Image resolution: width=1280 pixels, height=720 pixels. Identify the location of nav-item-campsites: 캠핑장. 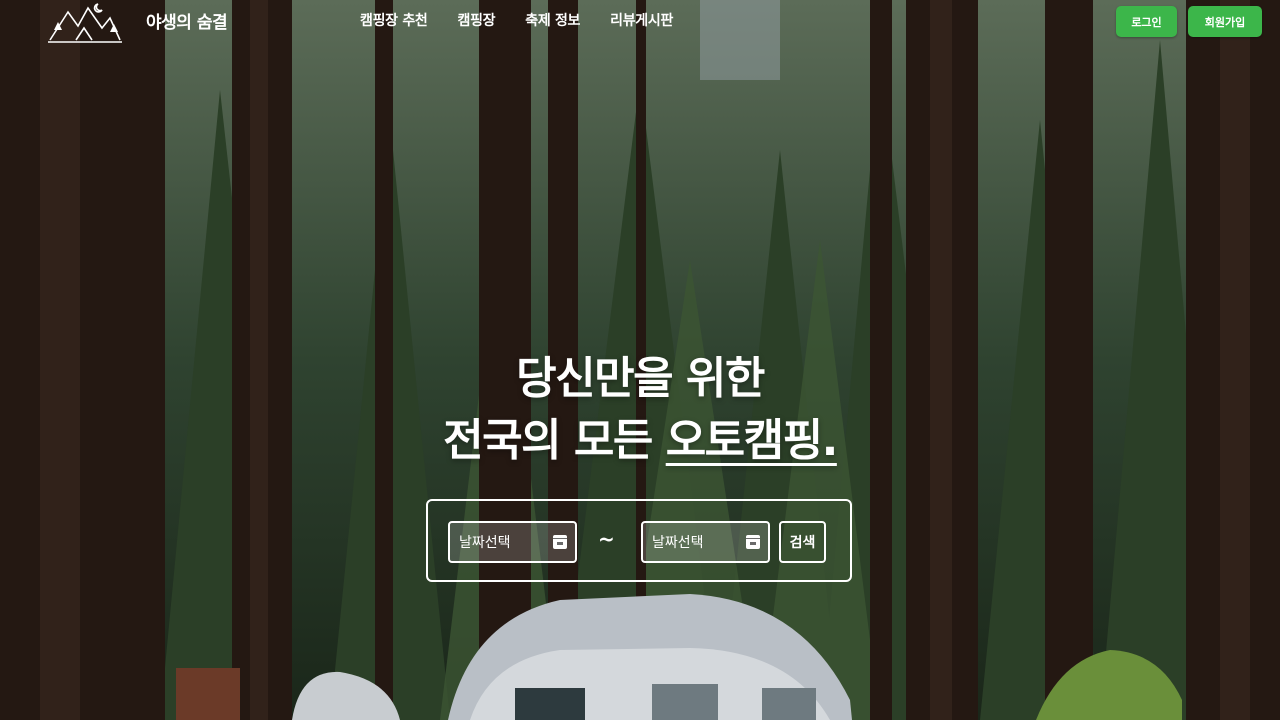
(476, 20).